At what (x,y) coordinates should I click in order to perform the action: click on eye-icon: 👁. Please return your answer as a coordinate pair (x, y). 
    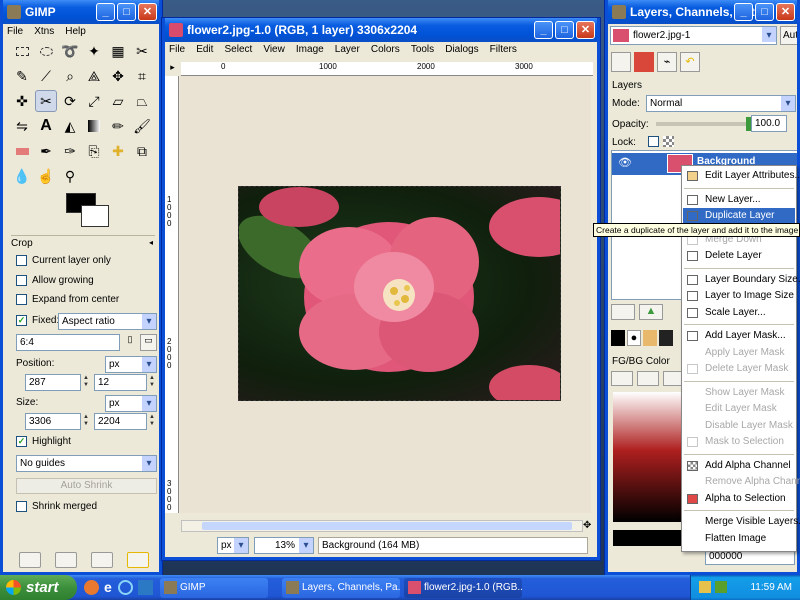
    Looking at the image, I should click on (625, 162).